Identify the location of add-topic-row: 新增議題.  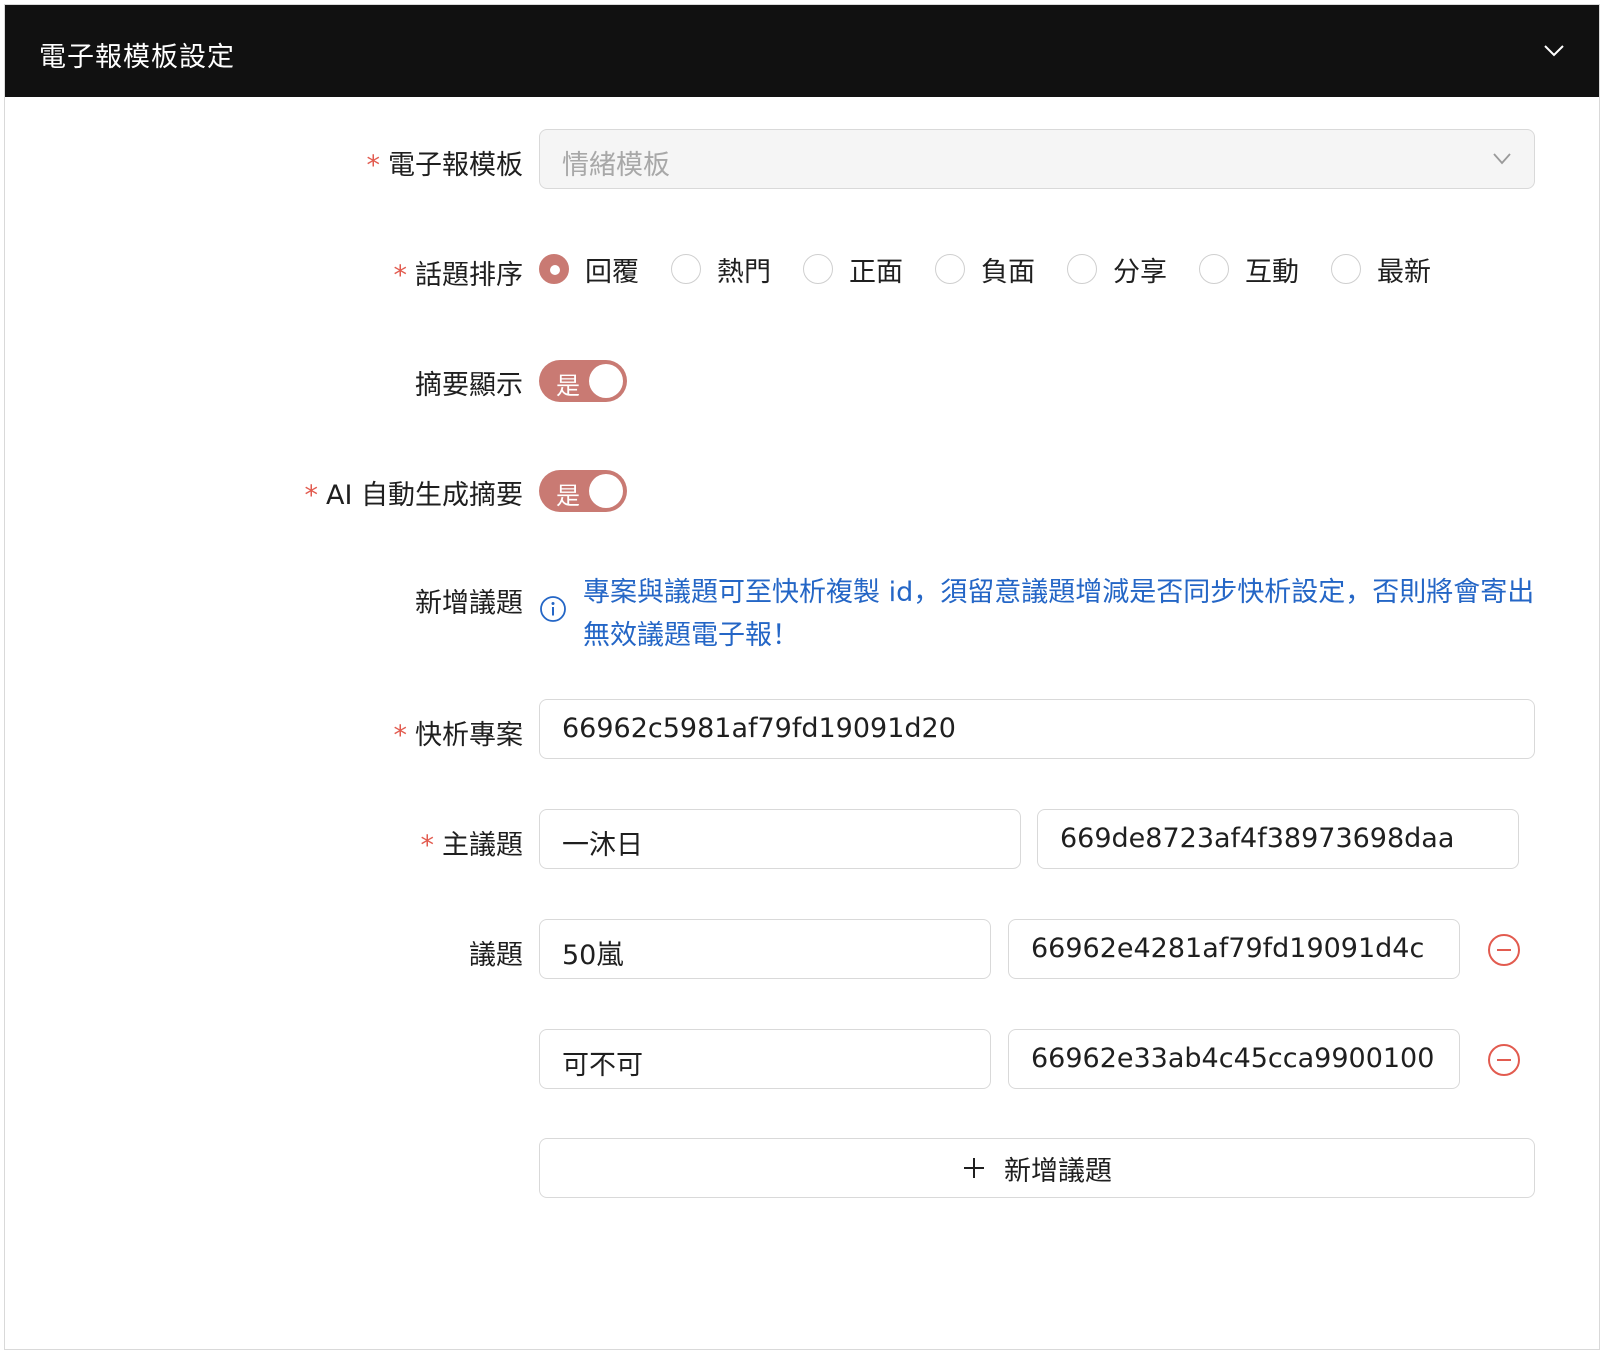
(802, 1169).